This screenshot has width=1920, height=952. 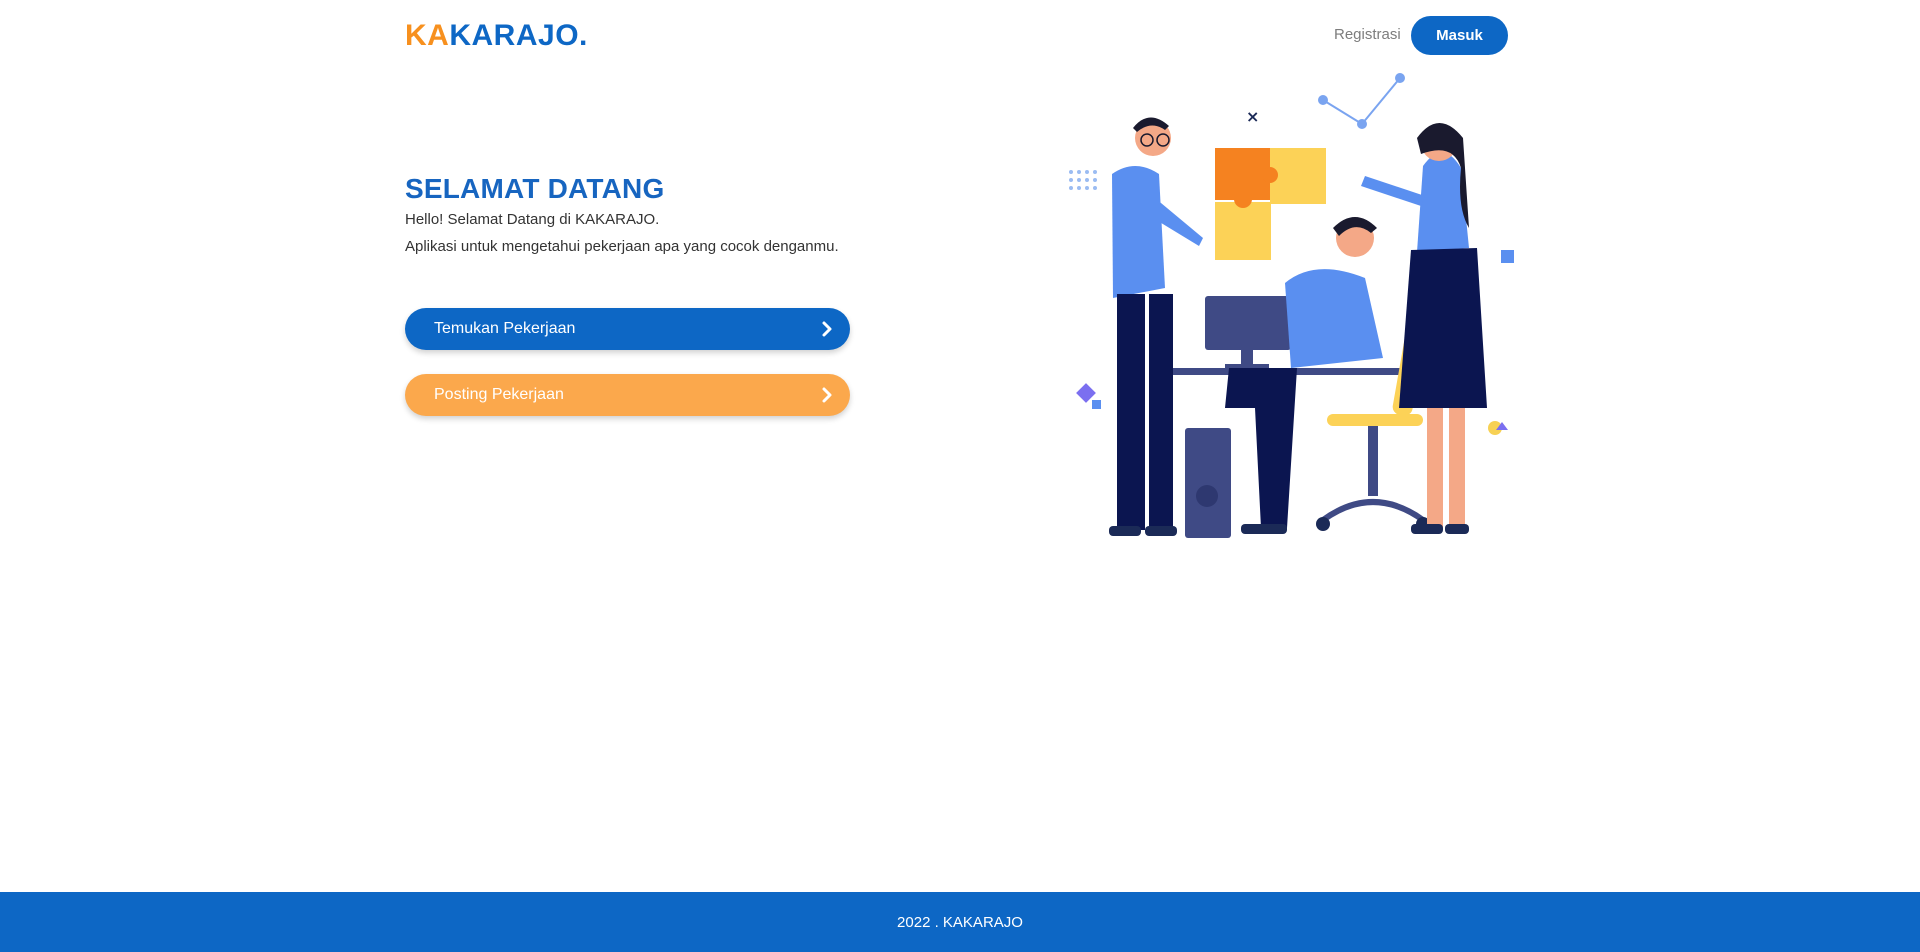 What do you see at coordinates (1291, 305) in the screenshot?
I see `team-puzzle-illustration: ×` at bounding box center [1291, 305].